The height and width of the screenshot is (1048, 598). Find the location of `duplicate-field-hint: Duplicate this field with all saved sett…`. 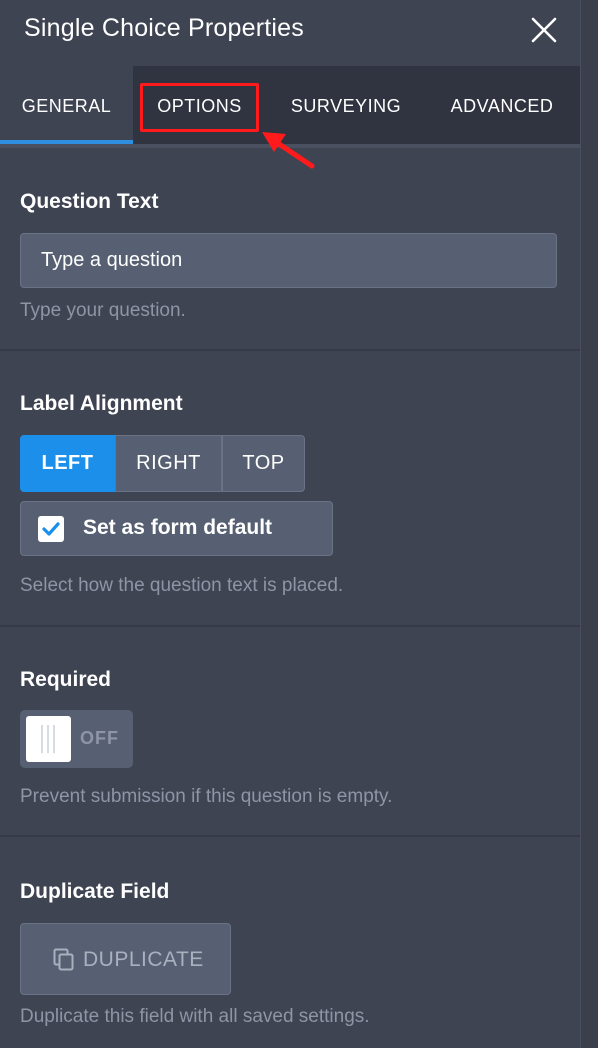

duplicate-field-hint: Duplicate this field with all saved sett… is located at coordinates (195, 1016).